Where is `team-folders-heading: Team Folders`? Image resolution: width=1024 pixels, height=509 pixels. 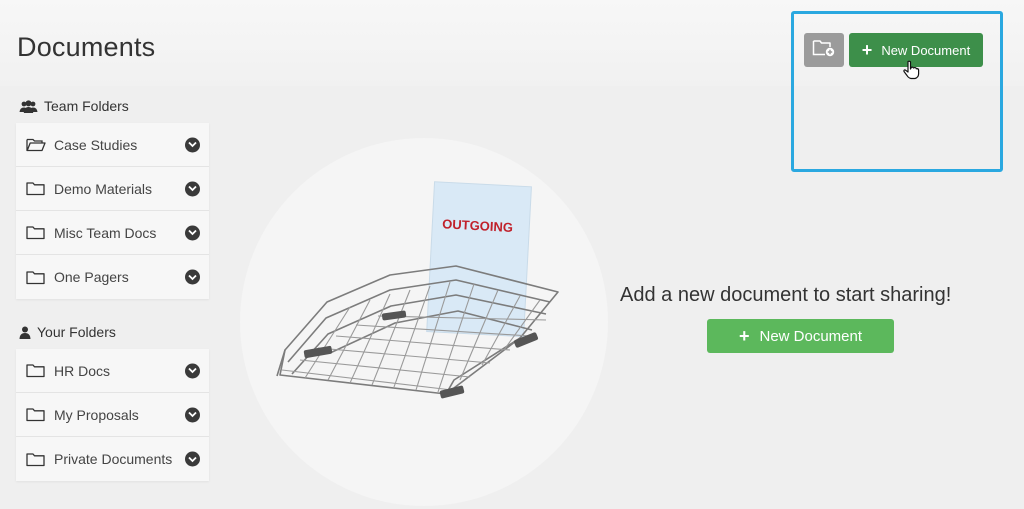
team-folders-heading: Team Folders is located at coordinates (86, 106).